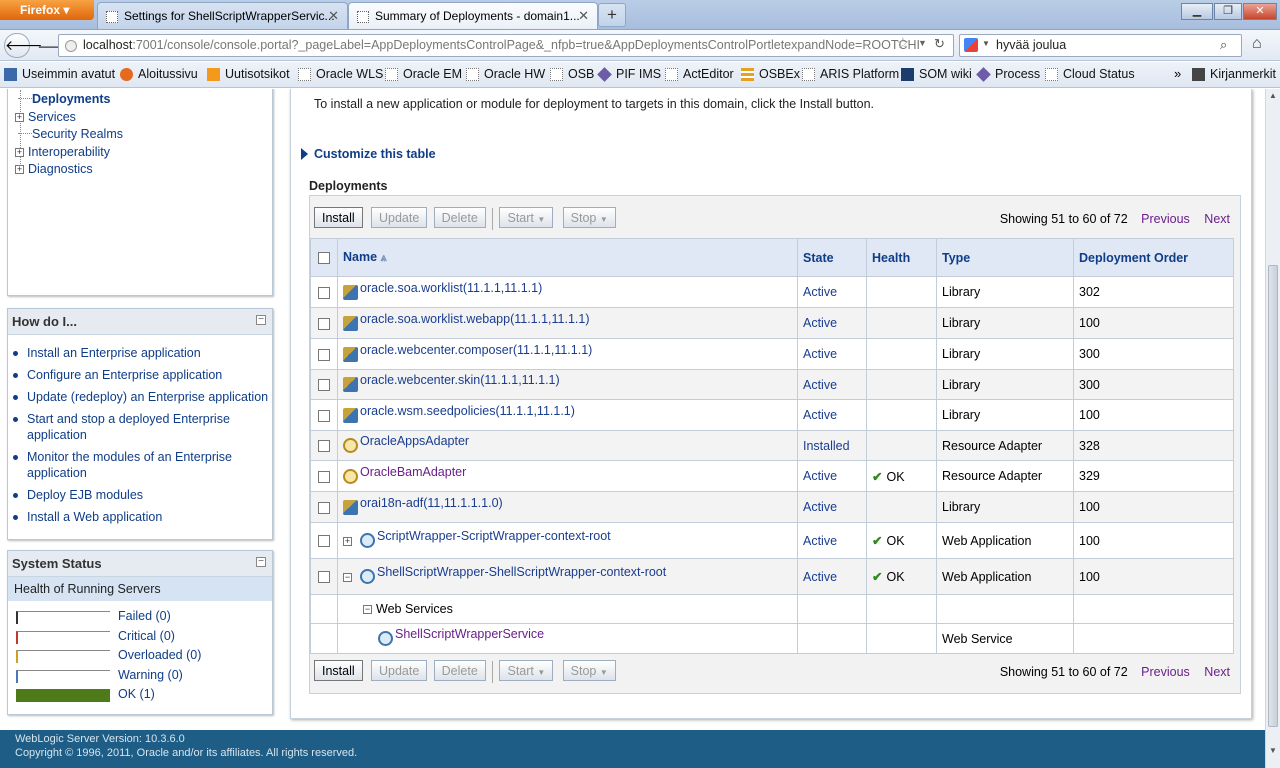 The image size is (1280, 768). I want to click on home-icon: ⌂, so click(1257, 44).